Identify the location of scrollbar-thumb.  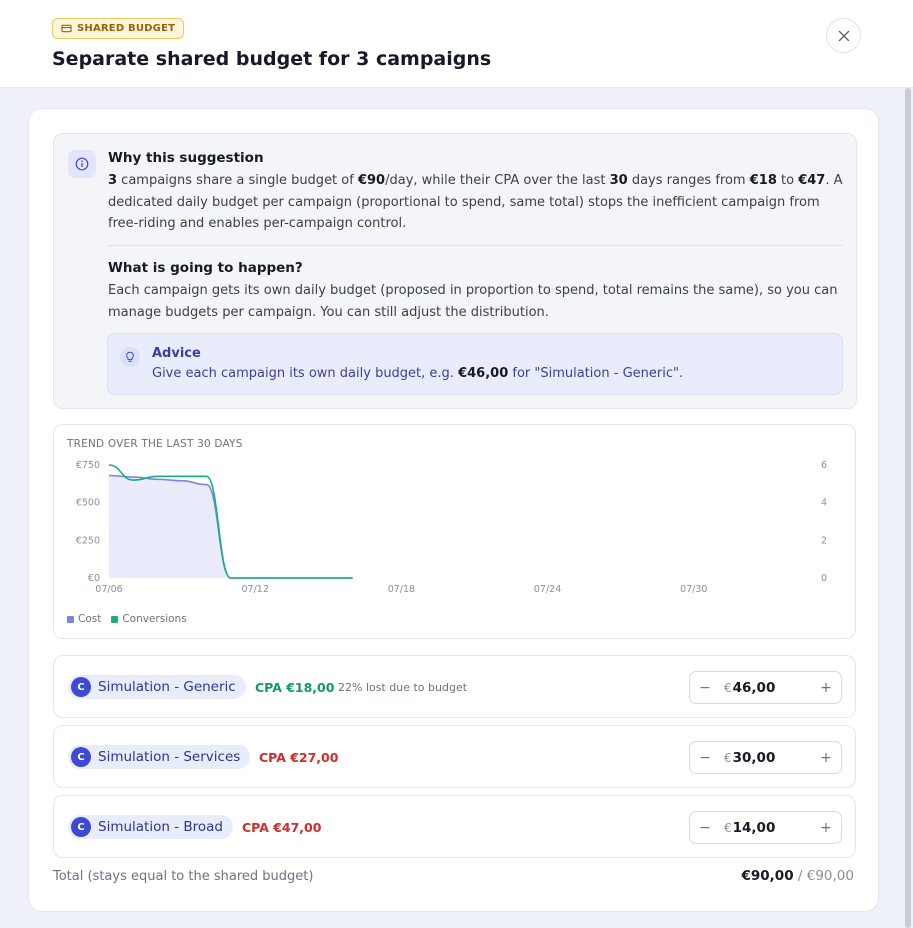
(908, 508).